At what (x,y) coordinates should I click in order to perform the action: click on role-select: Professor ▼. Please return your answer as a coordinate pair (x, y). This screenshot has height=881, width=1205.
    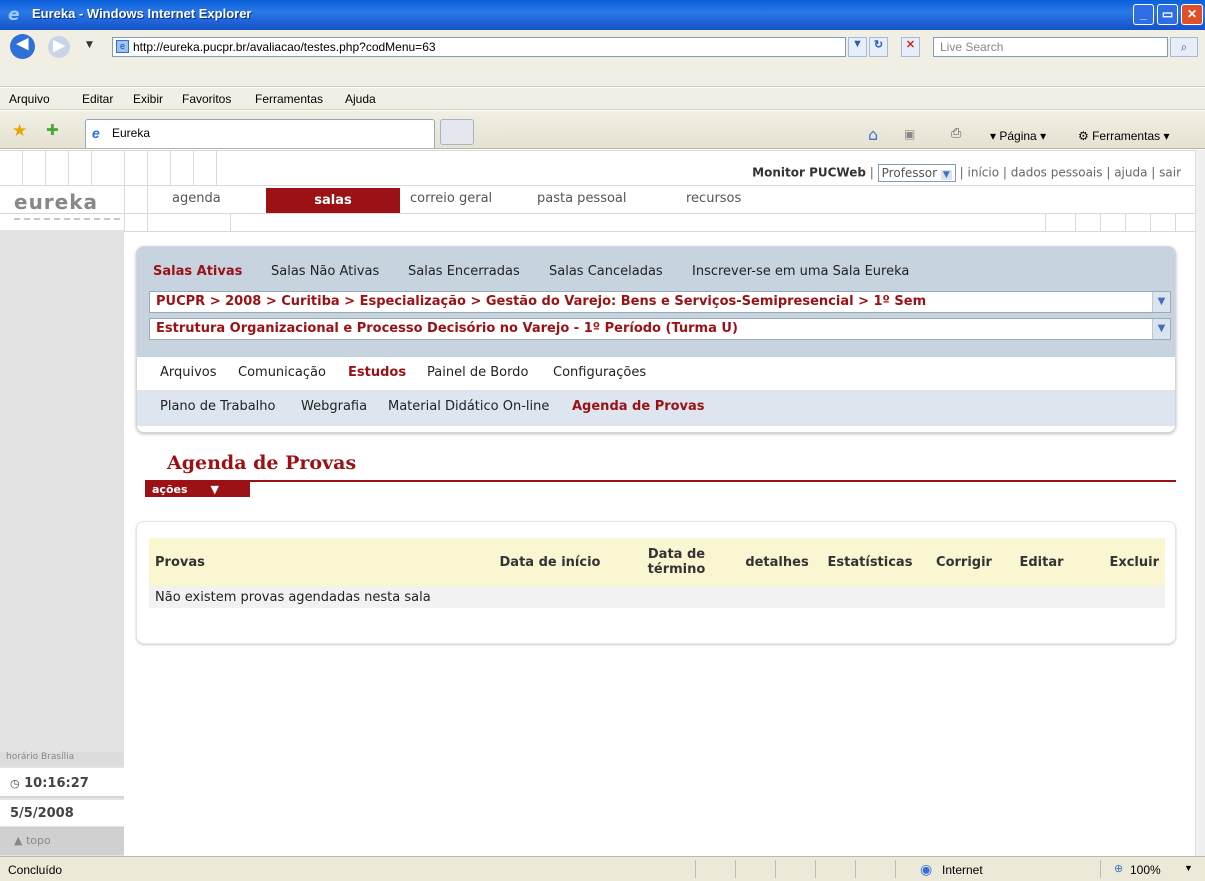
    Looking at the image, I should click on (916, 173).